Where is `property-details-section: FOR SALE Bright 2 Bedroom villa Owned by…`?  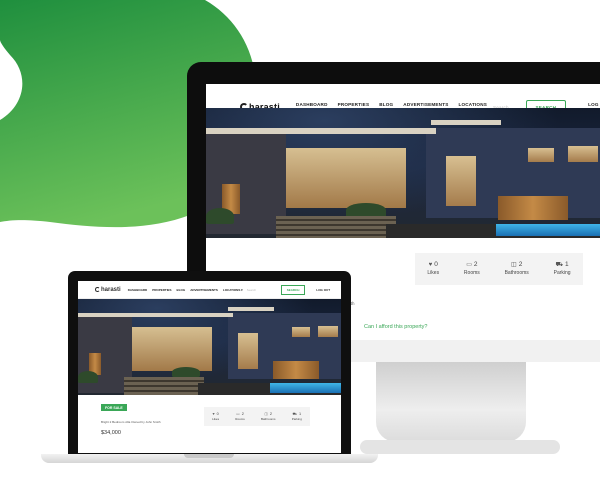
property-details-section: FOR SALE Bright 2 Bedroom villa Owned by… is located at coordinates (209, 424).